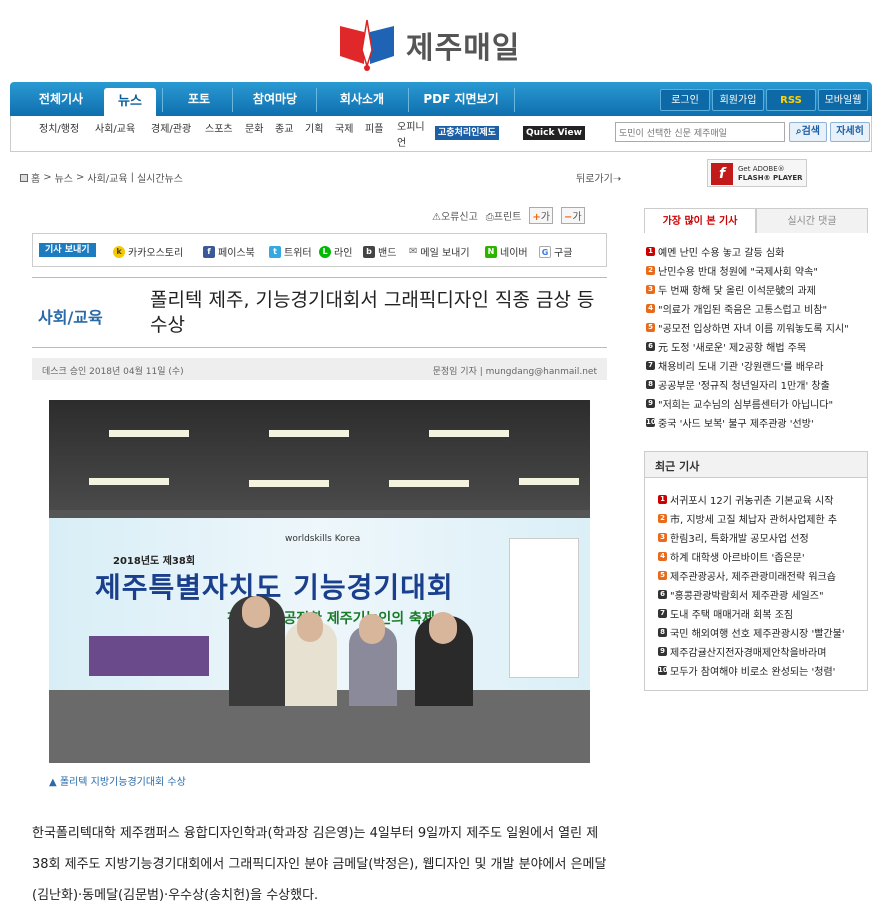 The width and height of the screenshot is (890, 911). I want to click on subnav-religion: 종교, so click(284, 127).